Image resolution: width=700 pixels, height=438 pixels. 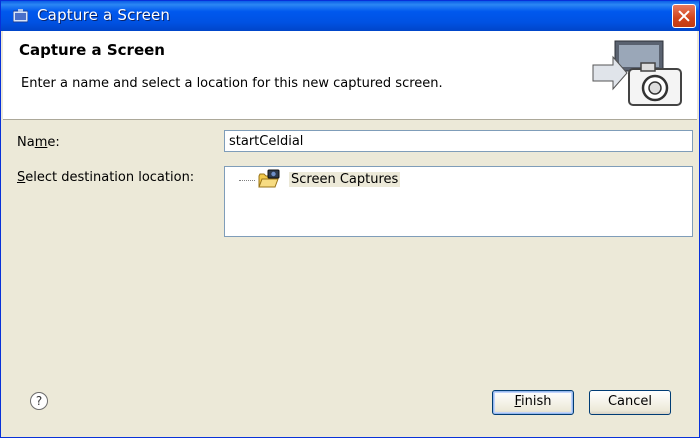 What do you see at coordinates (637, 73) in the screenshot?
I see `camera-capture-icon` at bounding box center [637, 73].